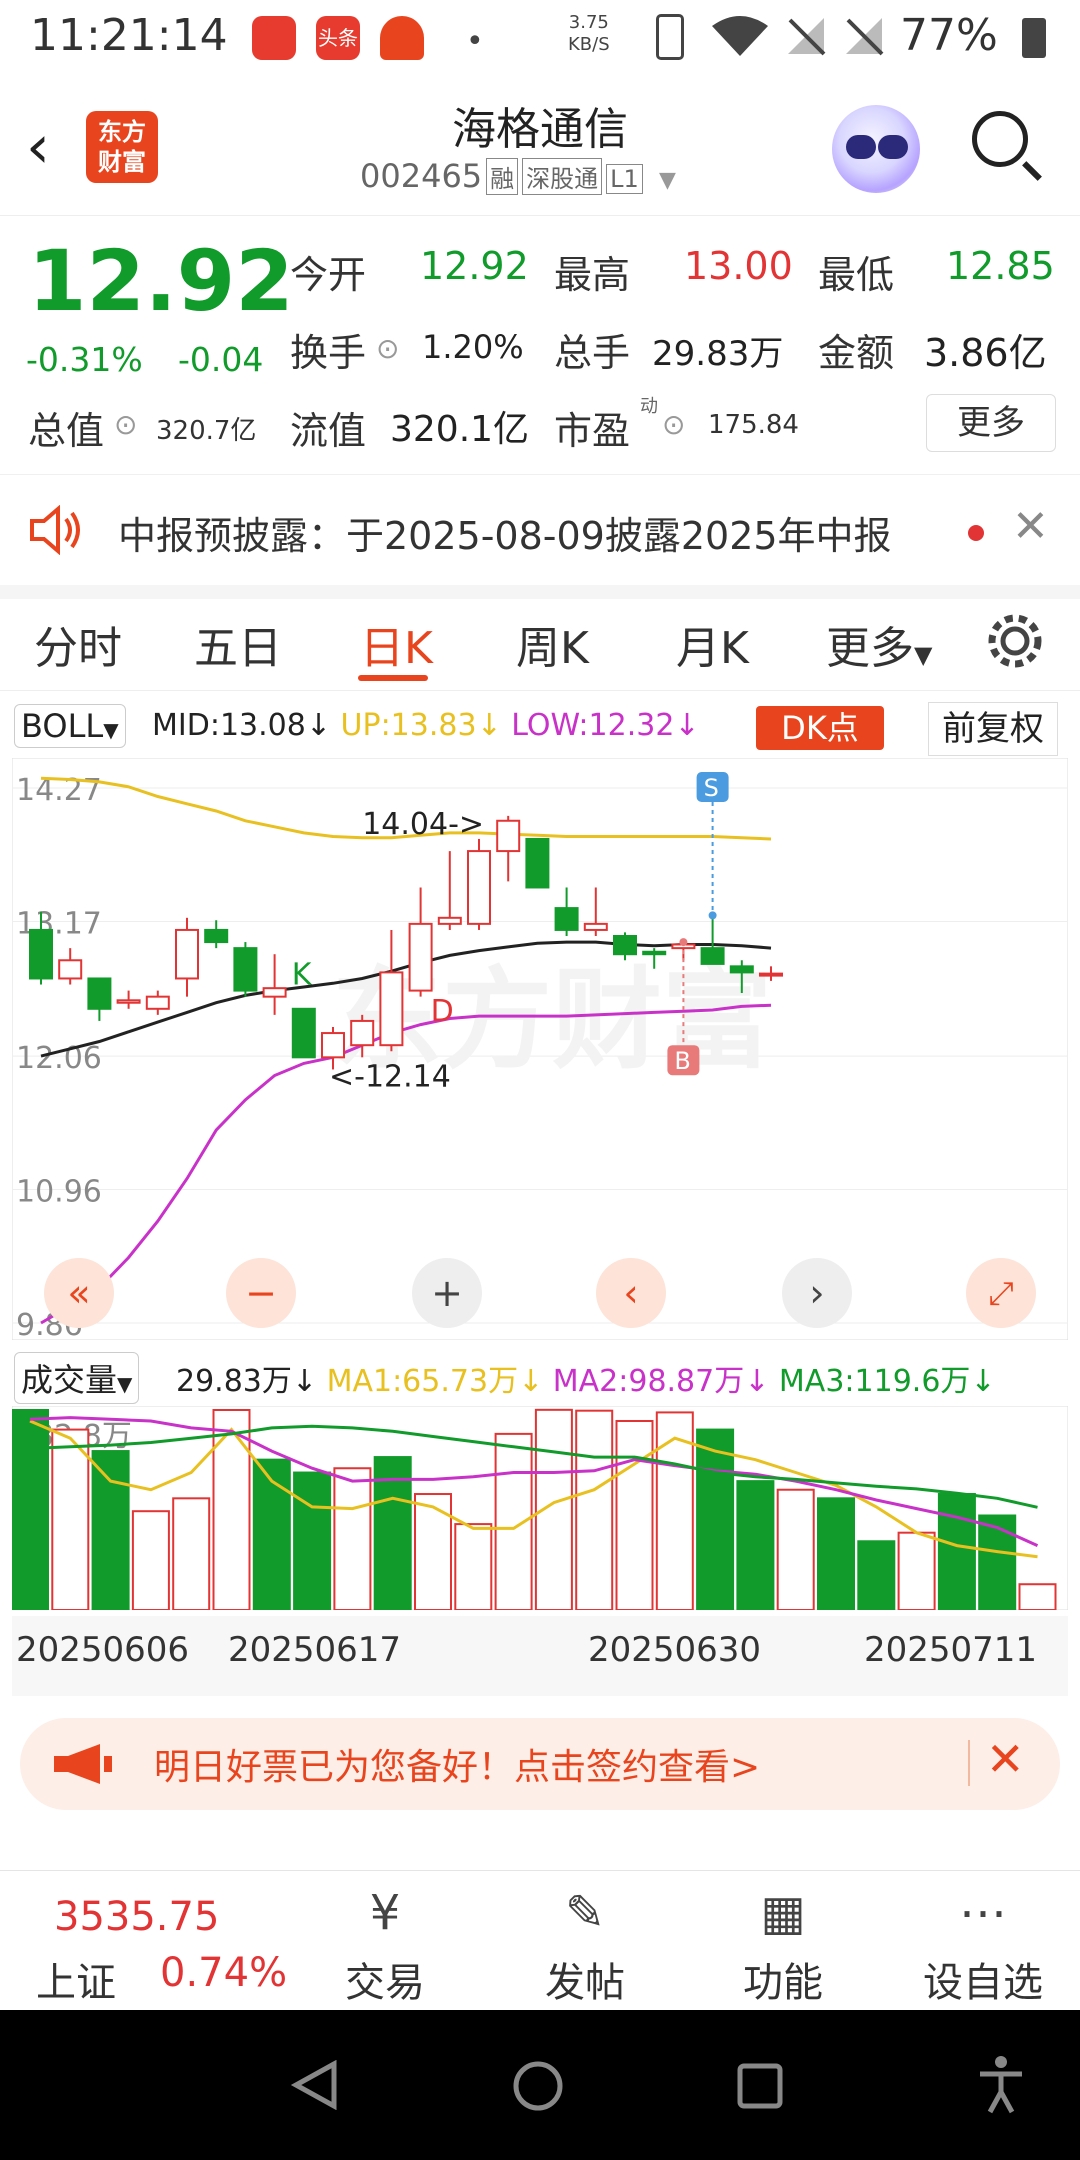 This screenshot has height=2160, width=1080. I want to click on banner-text: 明日好票已为您备好！点击签约查看>, so click(457, 1767).